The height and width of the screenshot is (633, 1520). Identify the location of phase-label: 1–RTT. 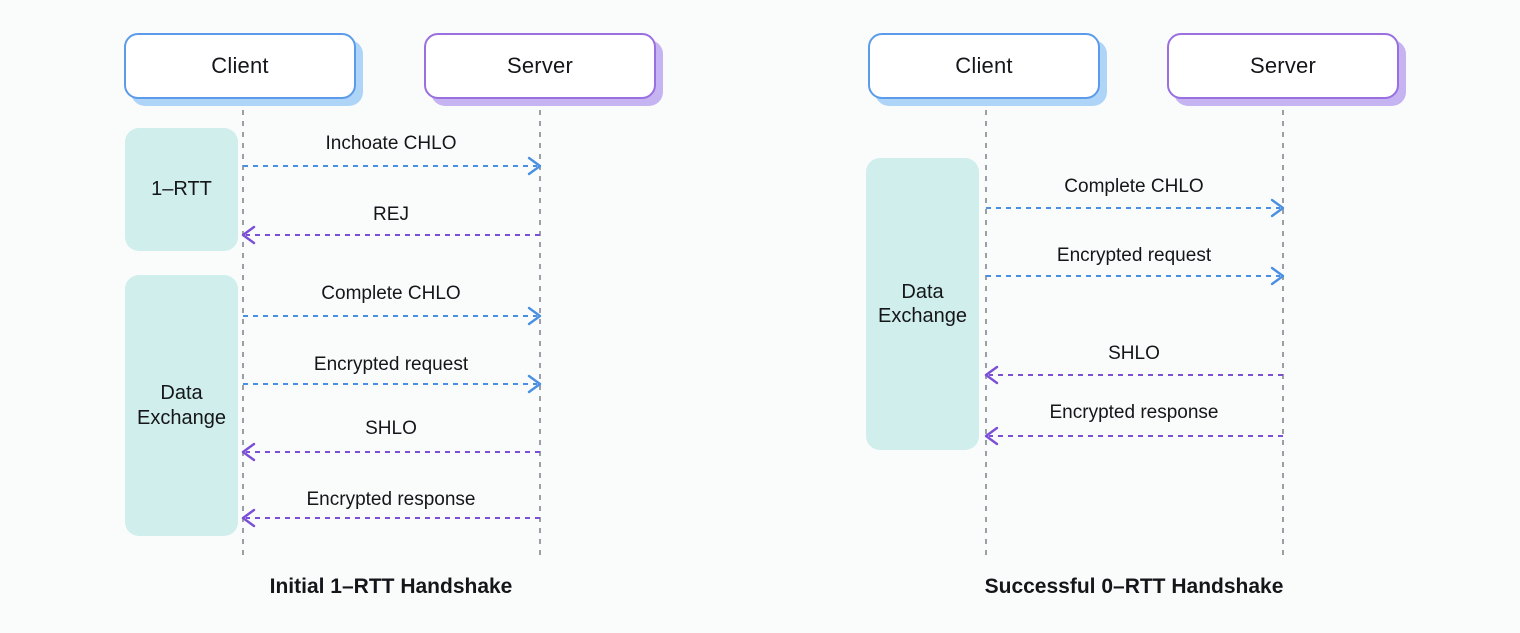
(181, 189).